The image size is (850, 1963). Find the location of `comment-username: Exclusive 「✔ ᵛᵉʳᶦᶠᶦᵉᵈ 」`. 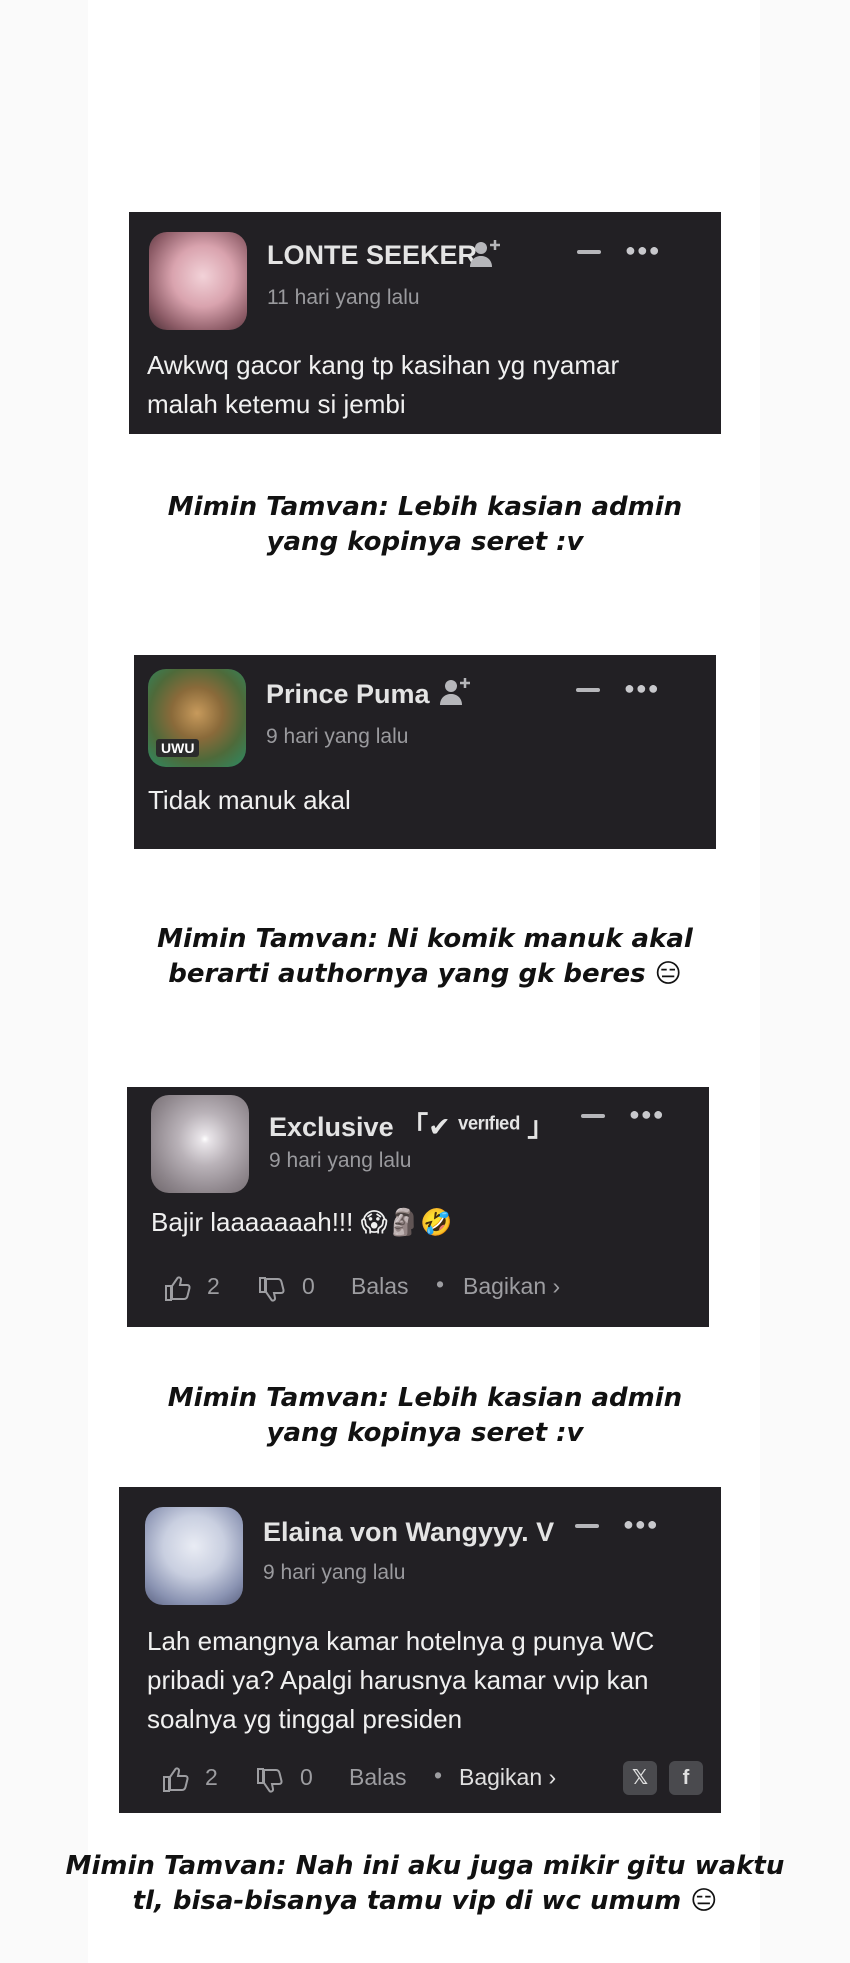

comment-username: Exclusive 「✔ ᵛᵉʳᶦᶠᶦᵉᵈ 」 is located at coordinates (411, 1124).